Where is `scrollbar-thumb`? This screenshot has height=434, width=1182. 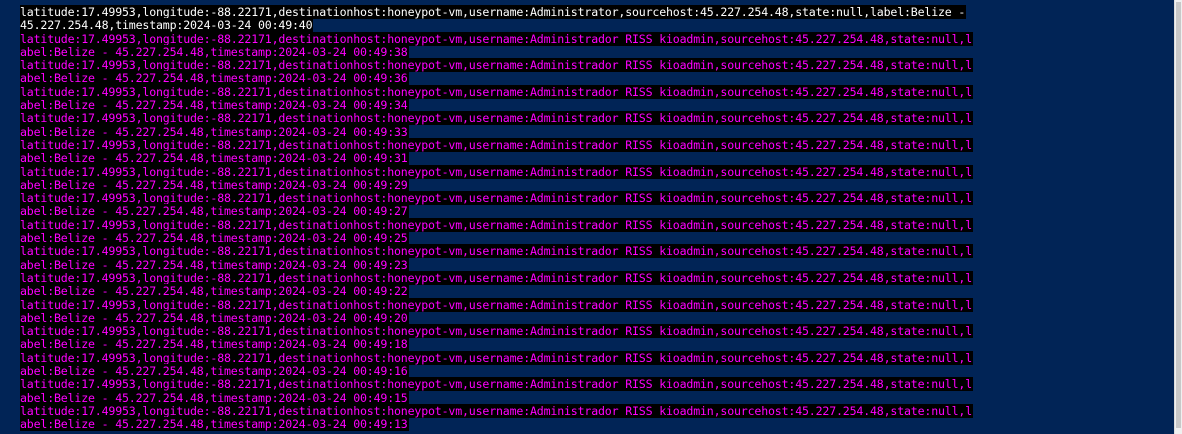
scrollbar-thumb is located at coordinates (1178, 215).